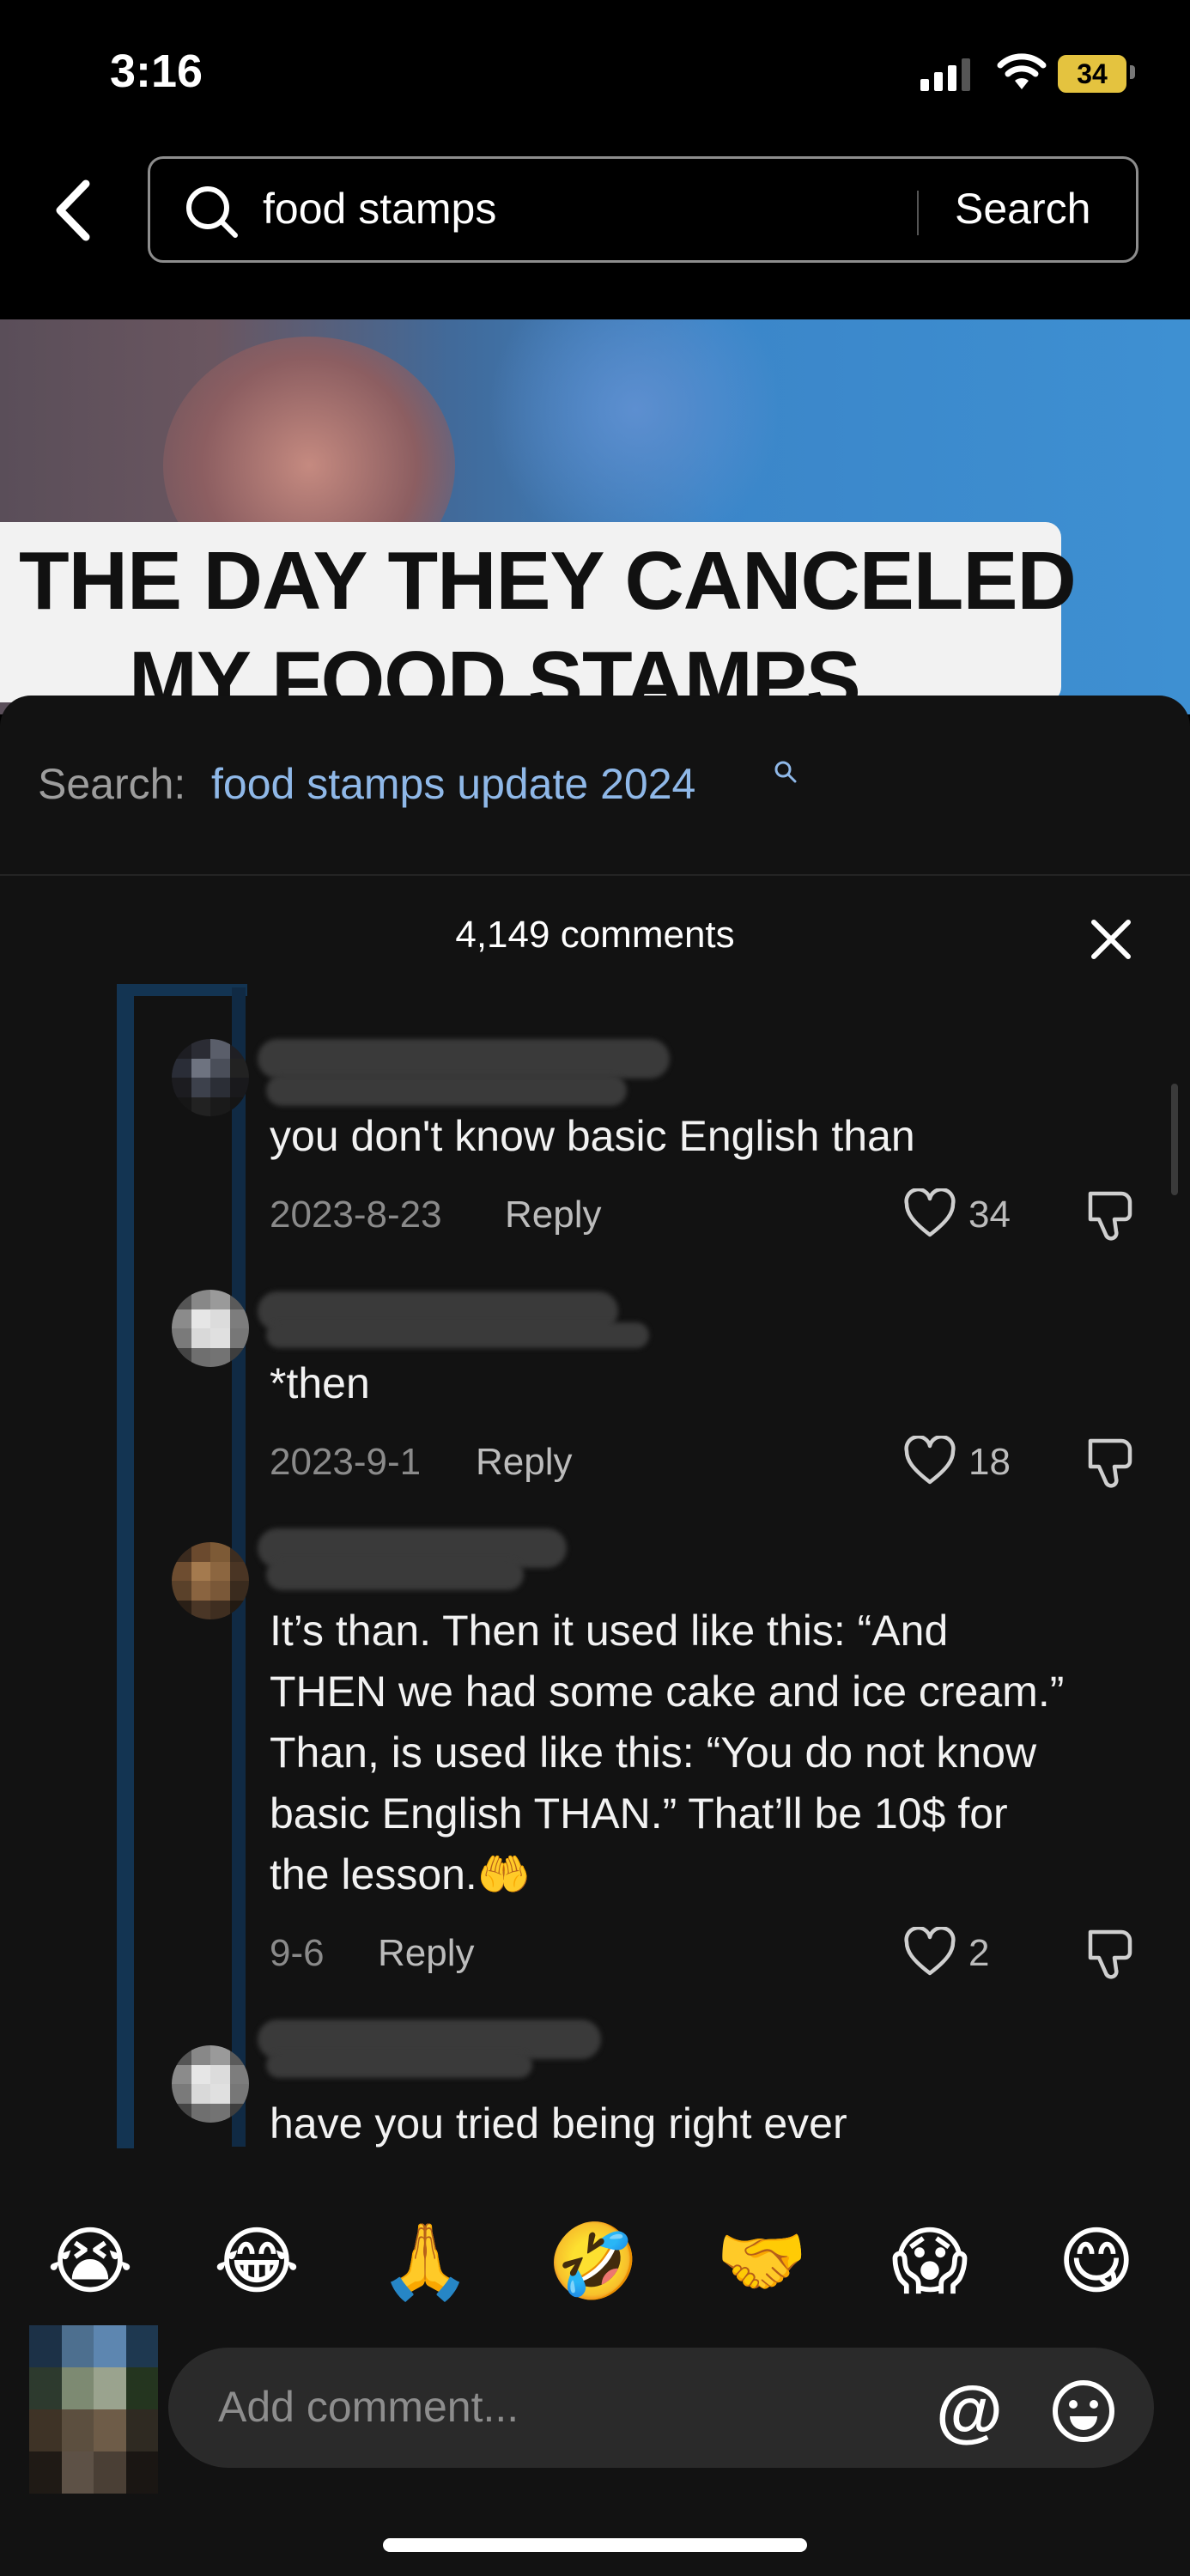 This screenshot has width=1190, height=2576. What do you see at coordinates (979, 1953) in the screenshot?
I see `like-count: 2` at bounding box center [979, 1953].